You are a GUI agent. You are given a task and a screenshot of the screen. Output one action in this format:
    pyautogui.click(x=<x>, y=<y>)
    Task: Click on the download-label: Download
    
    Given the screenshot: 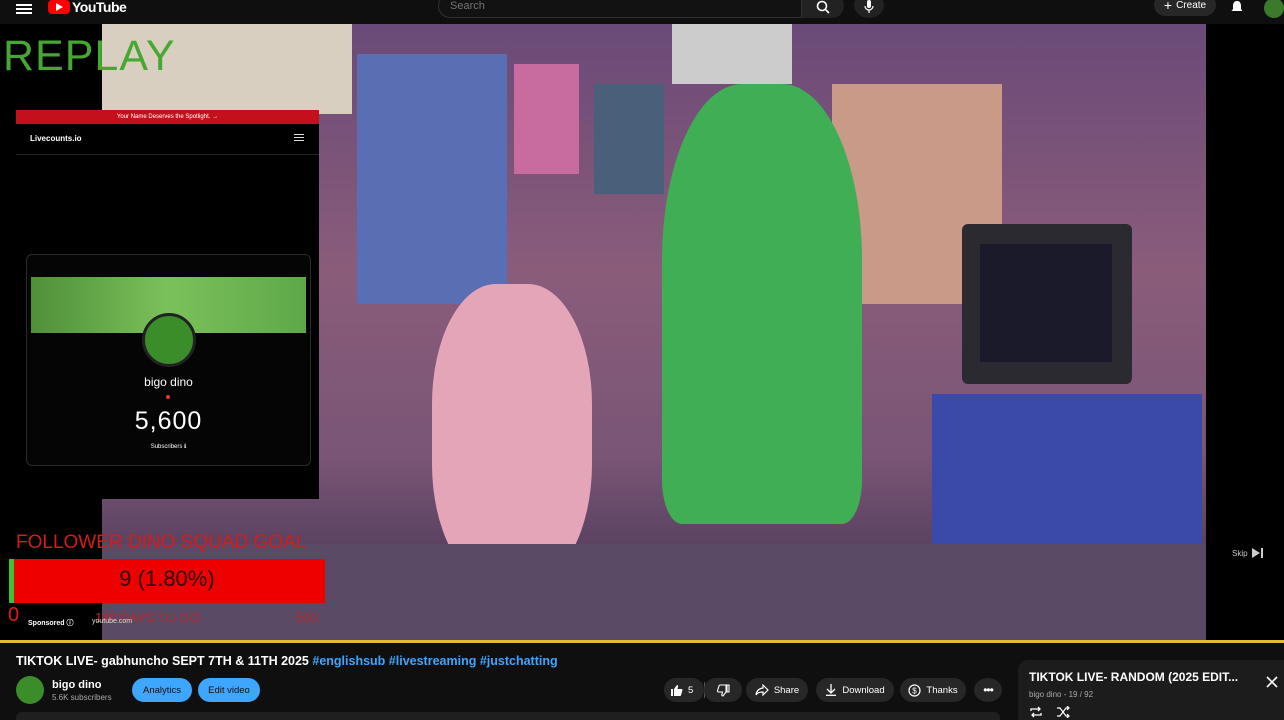 What is the action you would take?
    pyautogui.click(x=863, y=690)
    